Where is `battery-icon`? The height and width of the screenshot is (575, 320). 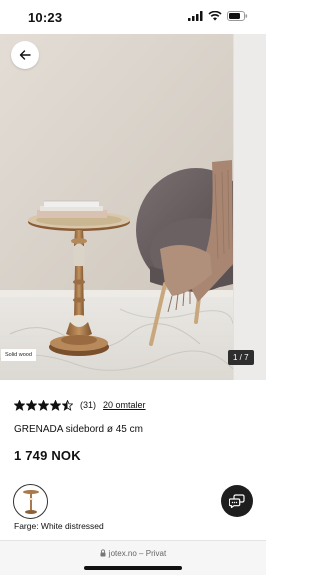
battery-icon is located at coordinates (237, 16).